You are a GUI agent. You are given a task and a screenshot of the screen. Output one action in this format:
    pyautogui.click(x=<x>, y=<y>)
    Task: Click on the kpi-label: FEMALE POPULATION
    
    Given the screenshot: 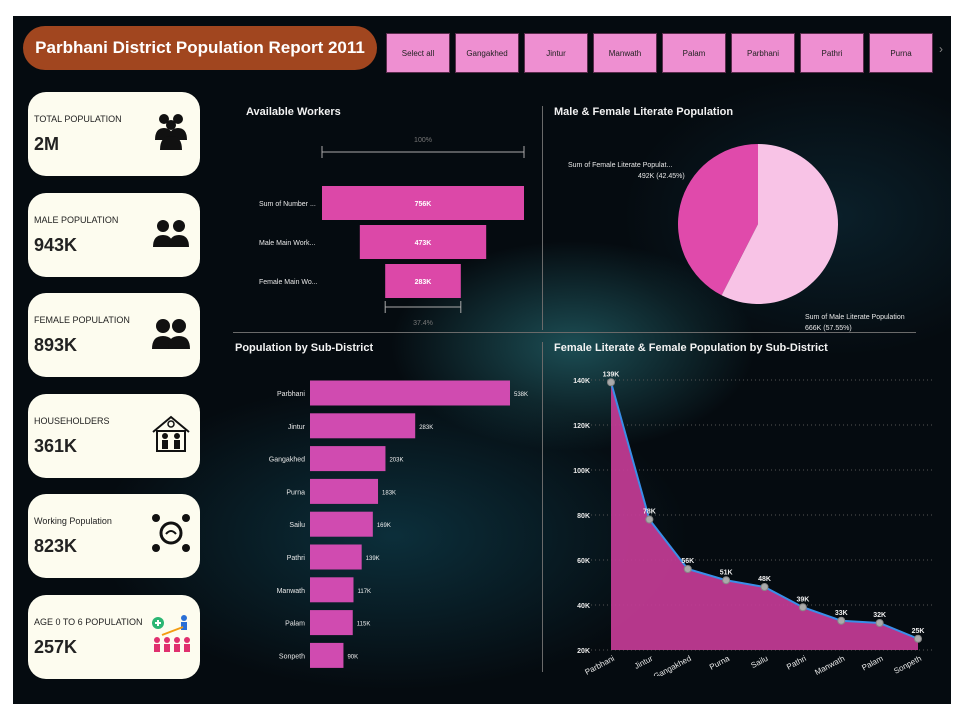 What is the action you would take?
    pyautogui.click(x=82, y=320)
    